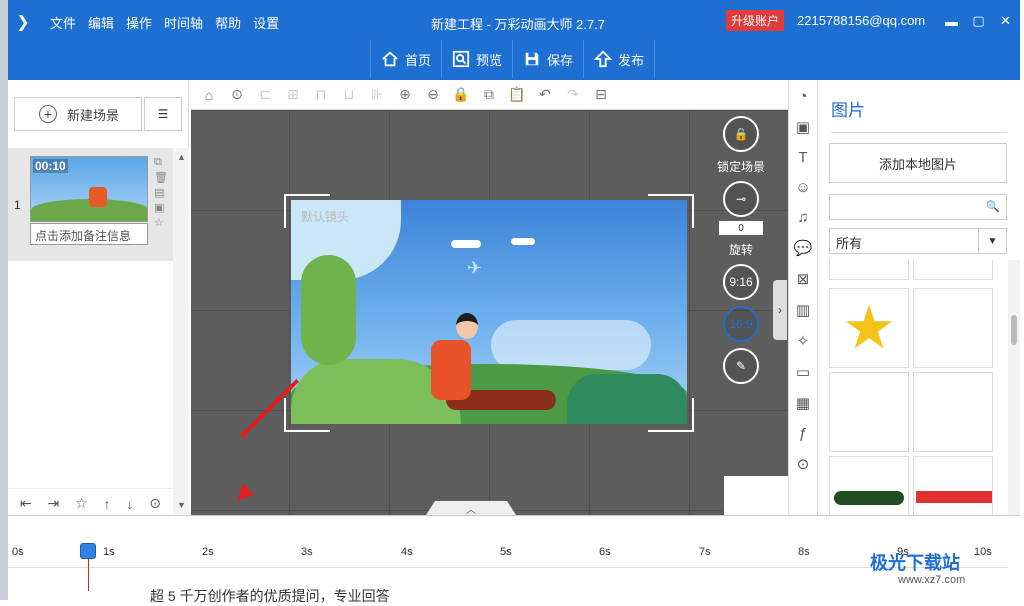 This screenshot has width=1024, height=606. Describe the element at coordinates (978, 21) in the screenshot. I see `maximize-icon: ▢` at that location.